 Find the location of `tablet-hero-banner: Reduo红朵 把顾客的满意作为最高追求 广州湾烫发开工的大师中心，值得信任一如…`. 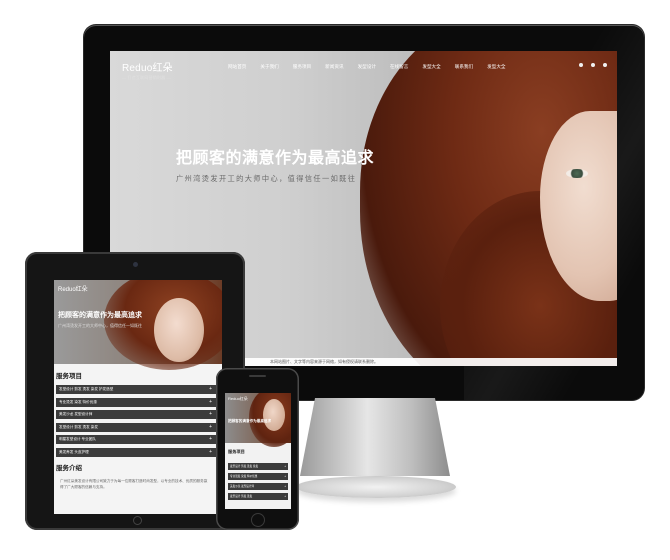

tablet-hero-banner: Reduo红朵 把顾客的满意作为最高追求 广州湾烫发开工的大师中心，值得信任一如… is located at coordinates (138, 325).